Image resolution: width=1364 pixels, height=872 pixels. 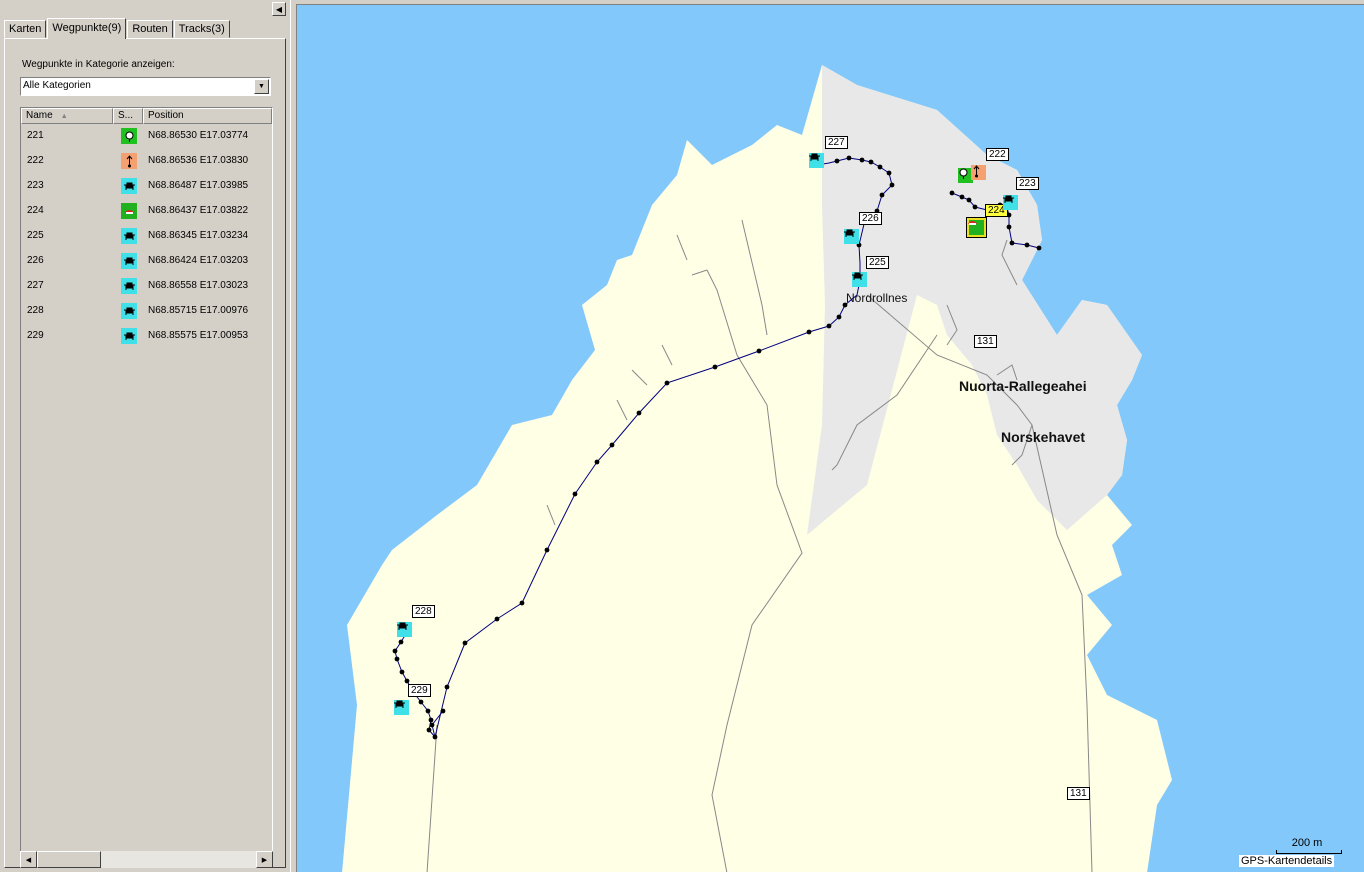 What do you see at coordinates (198, 185) in the screenshot?
I see `waypoint-position: N68.86487 E17.03985` at bounding box center [198, 185].